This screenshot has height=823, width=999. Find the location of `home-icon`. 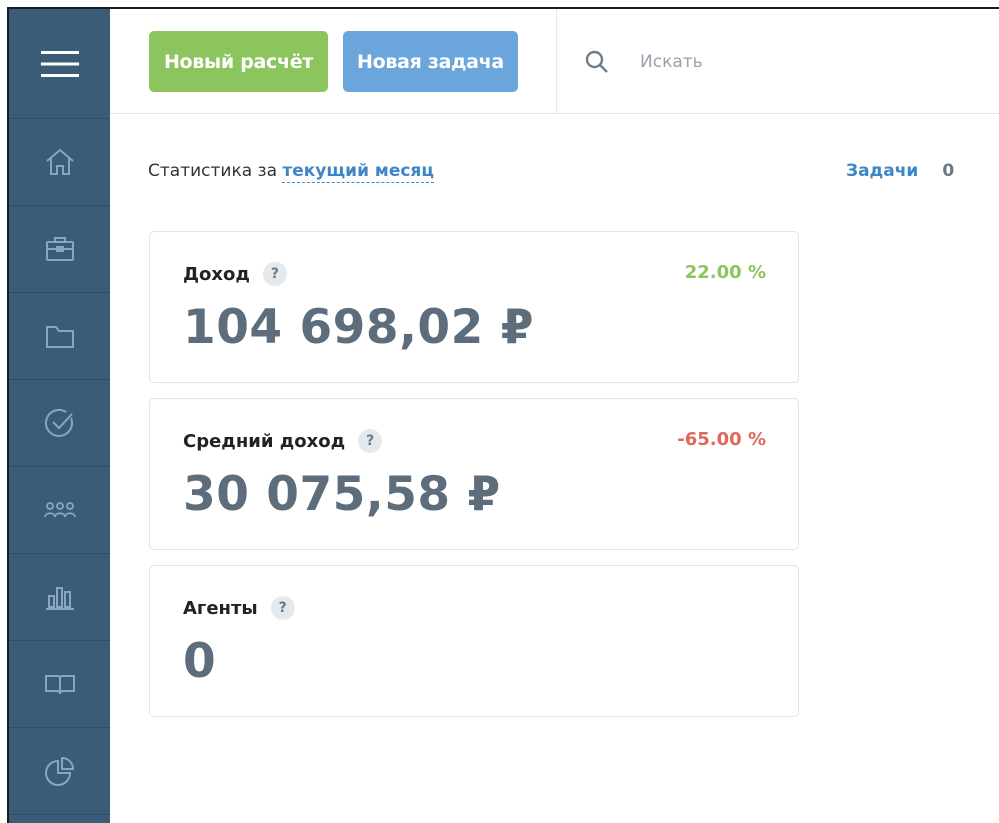

home-icon is located at coordinates (59, 161).